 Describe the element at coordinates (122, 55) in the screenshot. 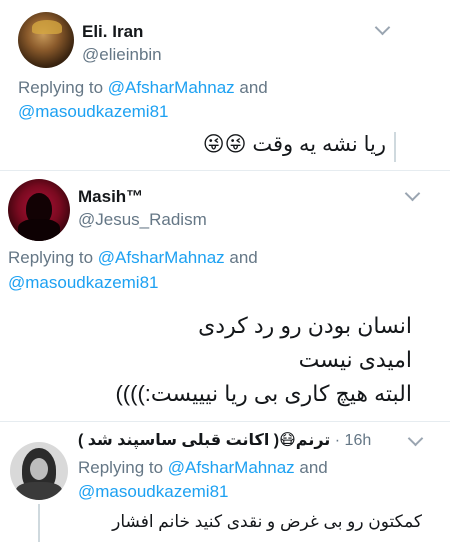

I see `user-handle: @elieinbin` at that location.